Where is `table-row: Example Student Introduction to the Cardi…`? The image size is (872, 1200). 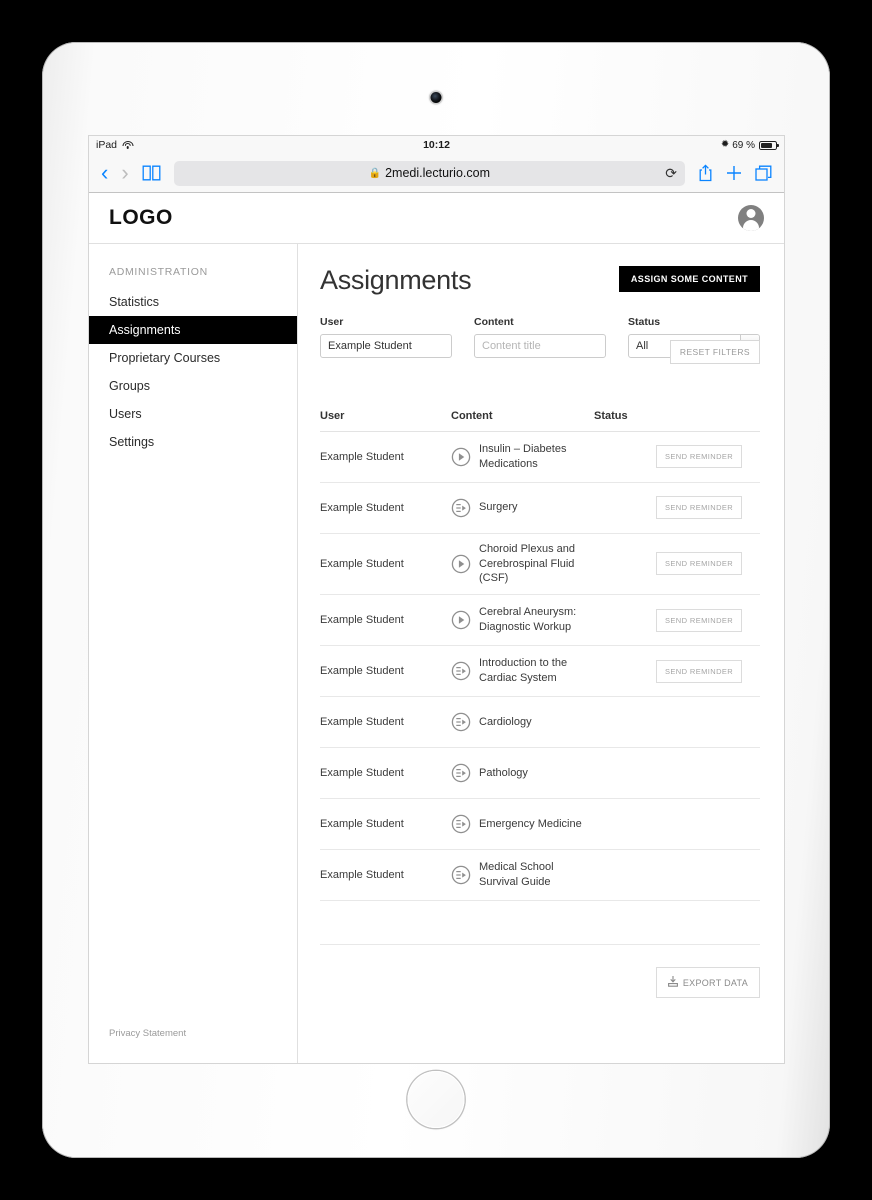 table-row: Example Student Introduction to the Cardi… is located at coordinates (540, 672).